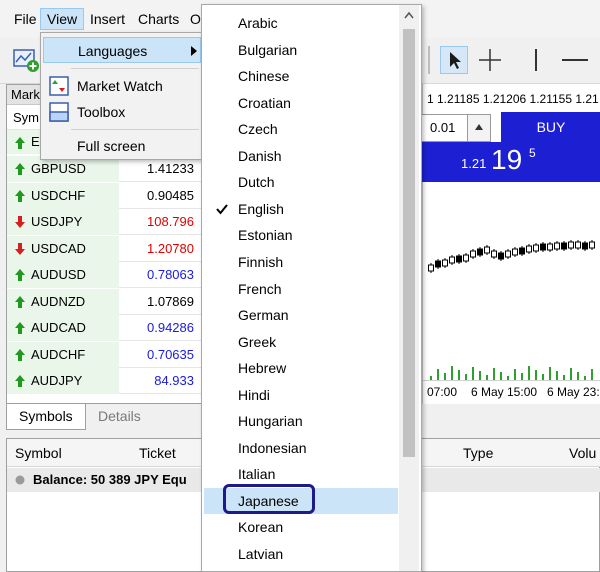 The image size is (600, 572). What do you see at coordinates (62, 19) in the screenshot?
I see `menu-view: View` at bounding box center [62, 19].